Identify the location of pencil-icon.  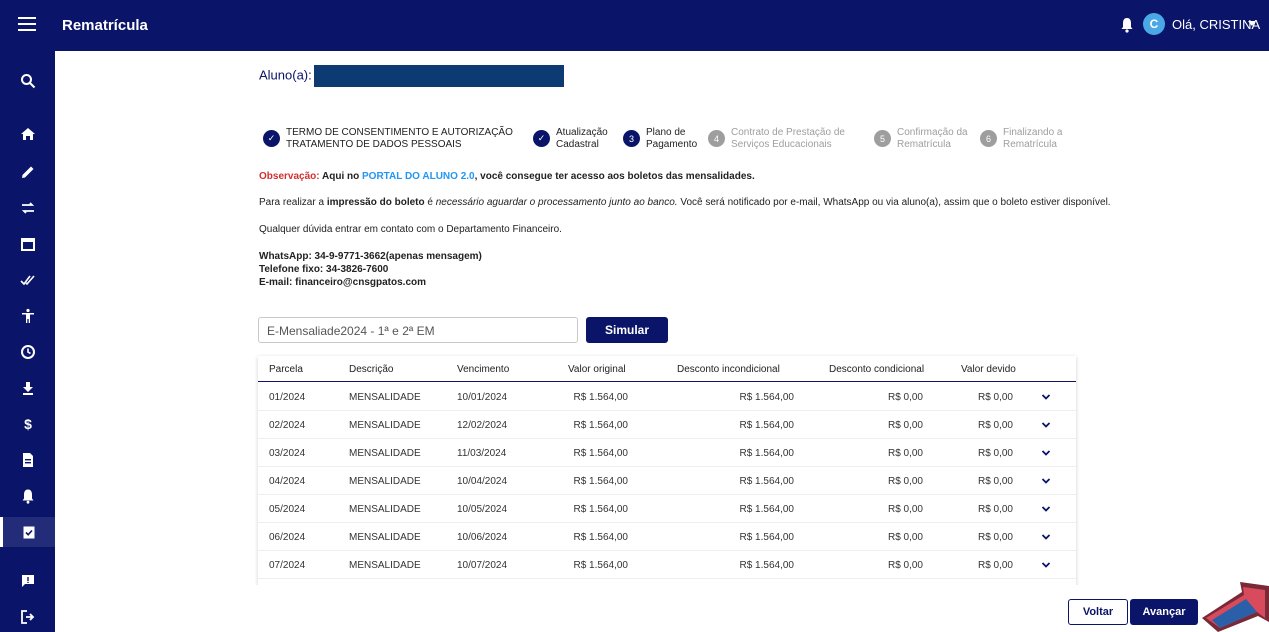
(27, 172).